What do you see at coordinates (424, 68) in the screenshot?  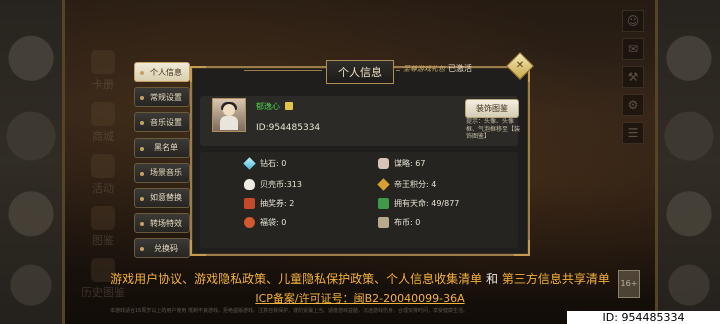 I see `vip-logo: 至尊游戏礼包` at bounding box center [424, 68].